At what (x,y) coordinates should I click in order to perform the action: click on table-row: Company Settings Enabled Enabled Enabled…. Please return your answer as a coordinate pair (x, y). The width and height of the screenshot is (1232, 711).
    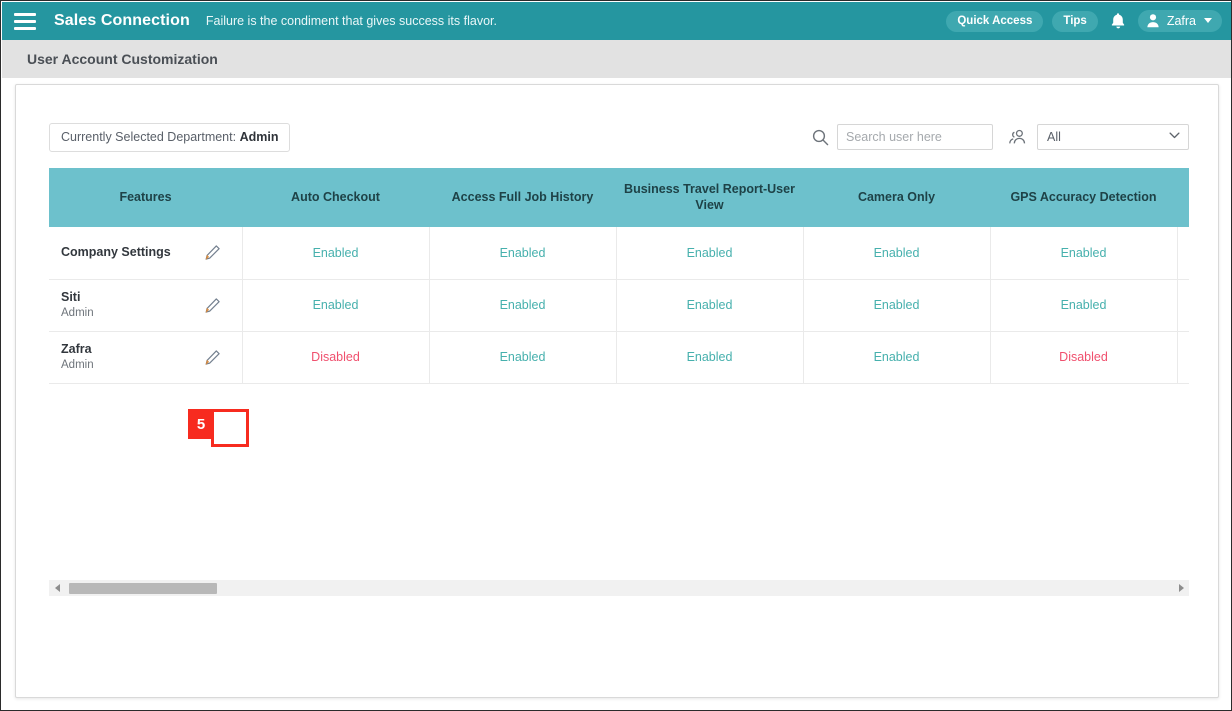
    Looking at the image, I should click on (619, 253).